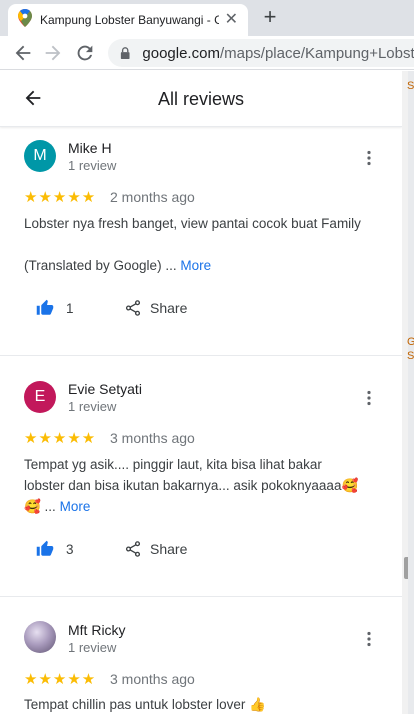  I want to click on reload-icon, so click(85, 53).